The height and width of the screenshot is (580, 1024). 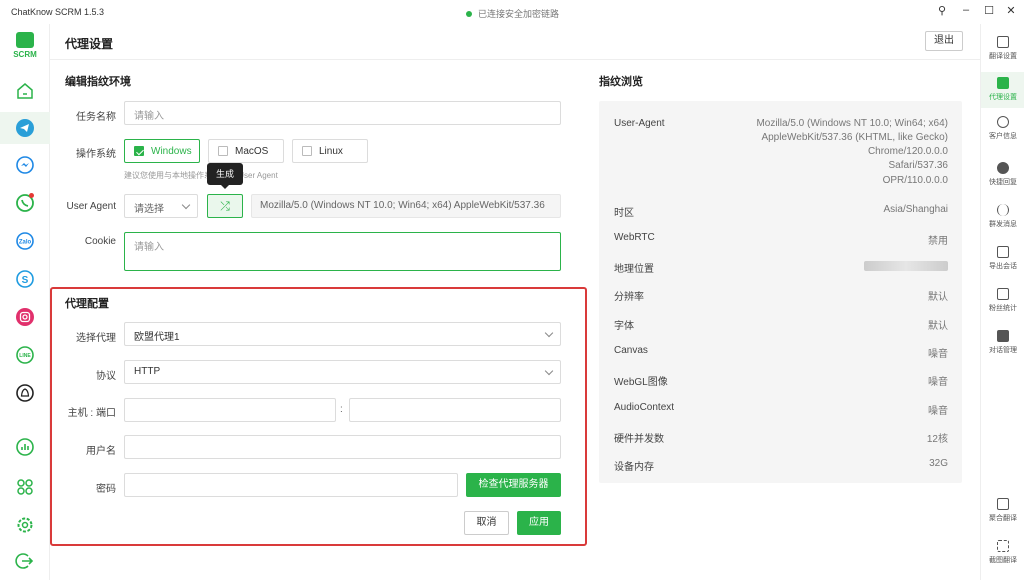 I want to click on svg-text: S, so click(x=25, y=280).